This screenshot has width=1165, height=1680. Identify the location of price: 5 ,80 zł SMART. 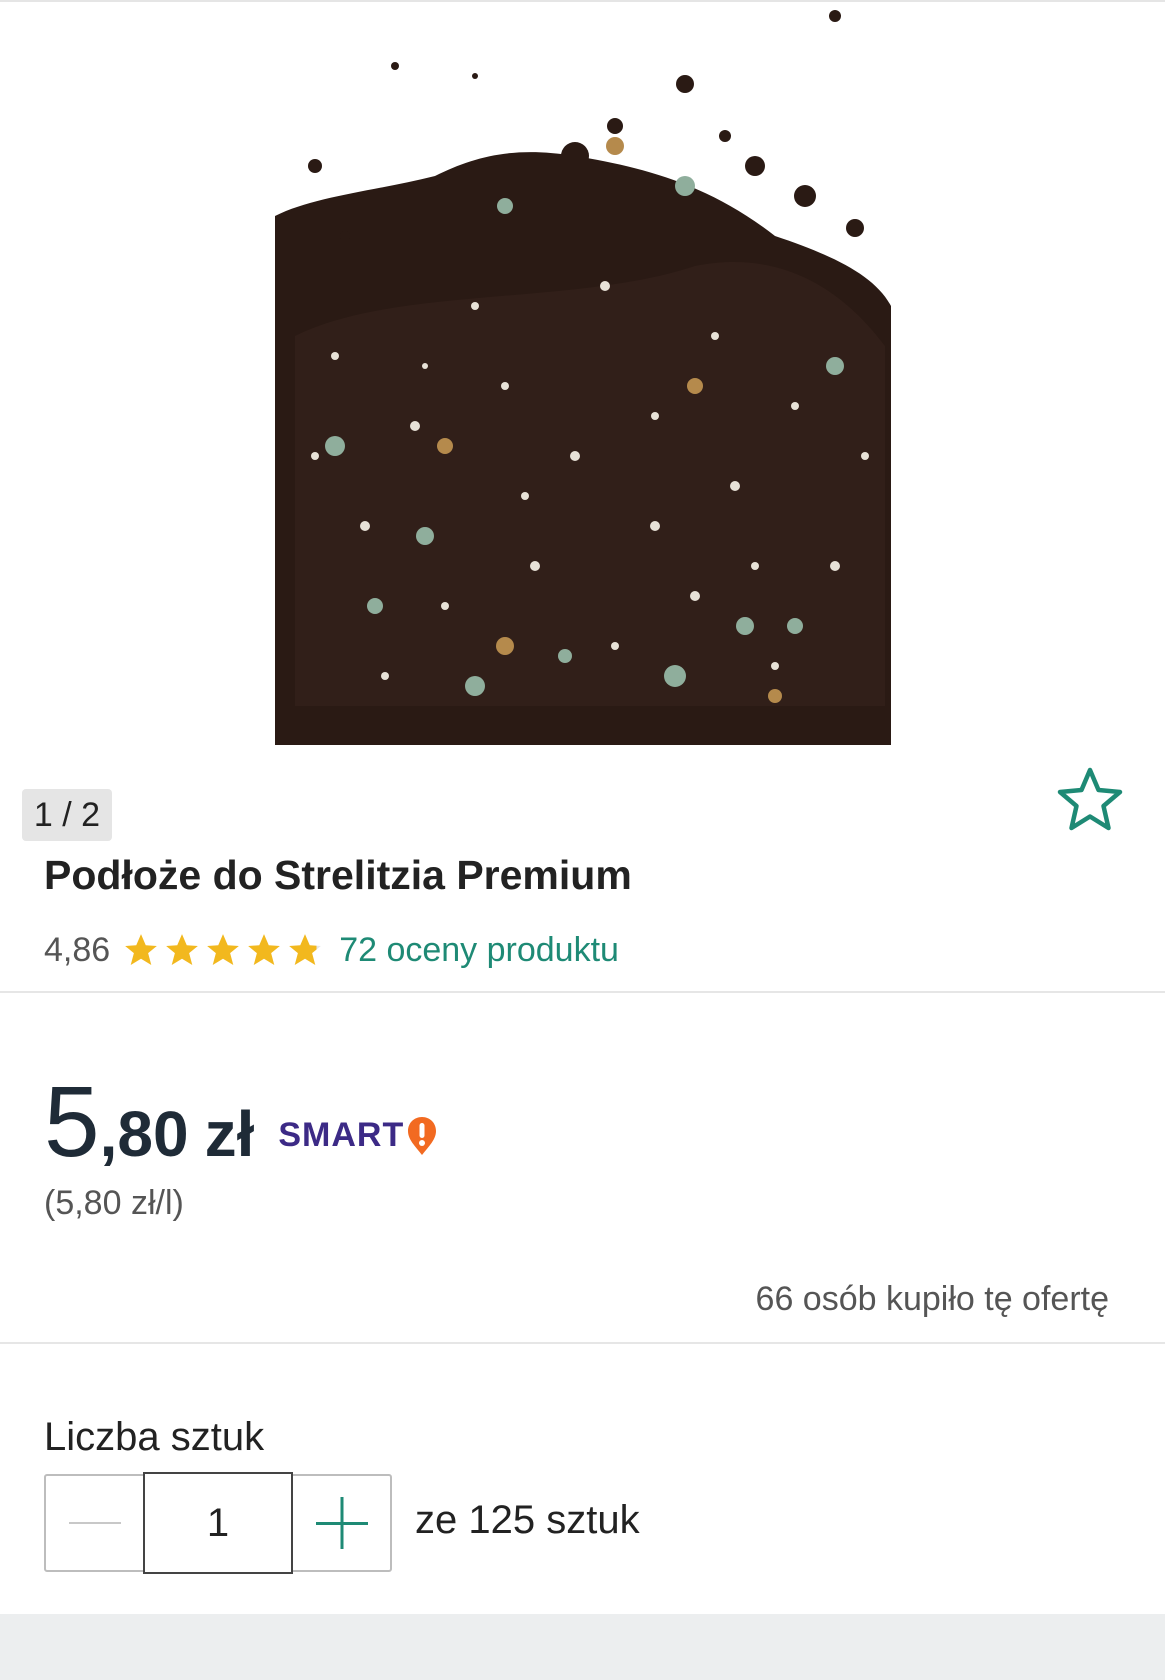
(241, 1122).